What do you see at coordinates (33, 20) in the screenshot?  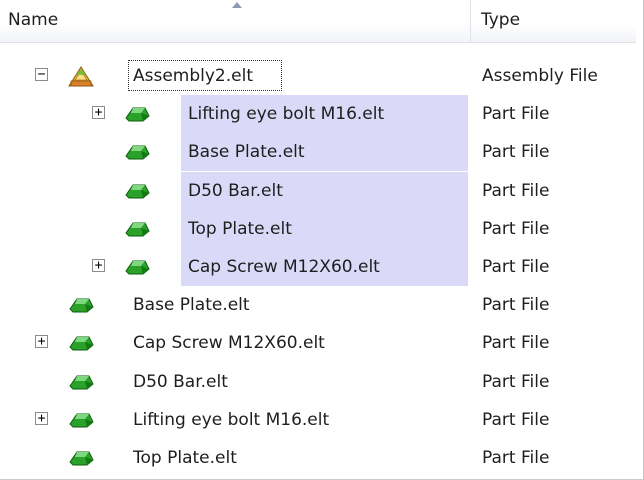 I see `name-column-label: Name` at bounding box center [33, 20].